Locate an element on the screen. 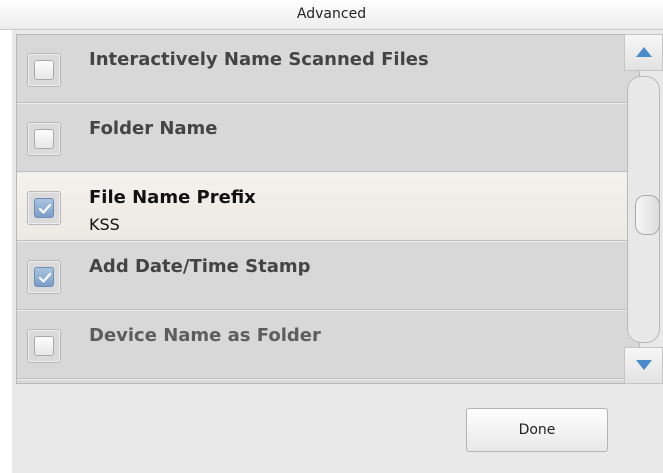 The image size is (663, 473). option-label: Add Date/Time Stamp is located at coordinates (200, 266).